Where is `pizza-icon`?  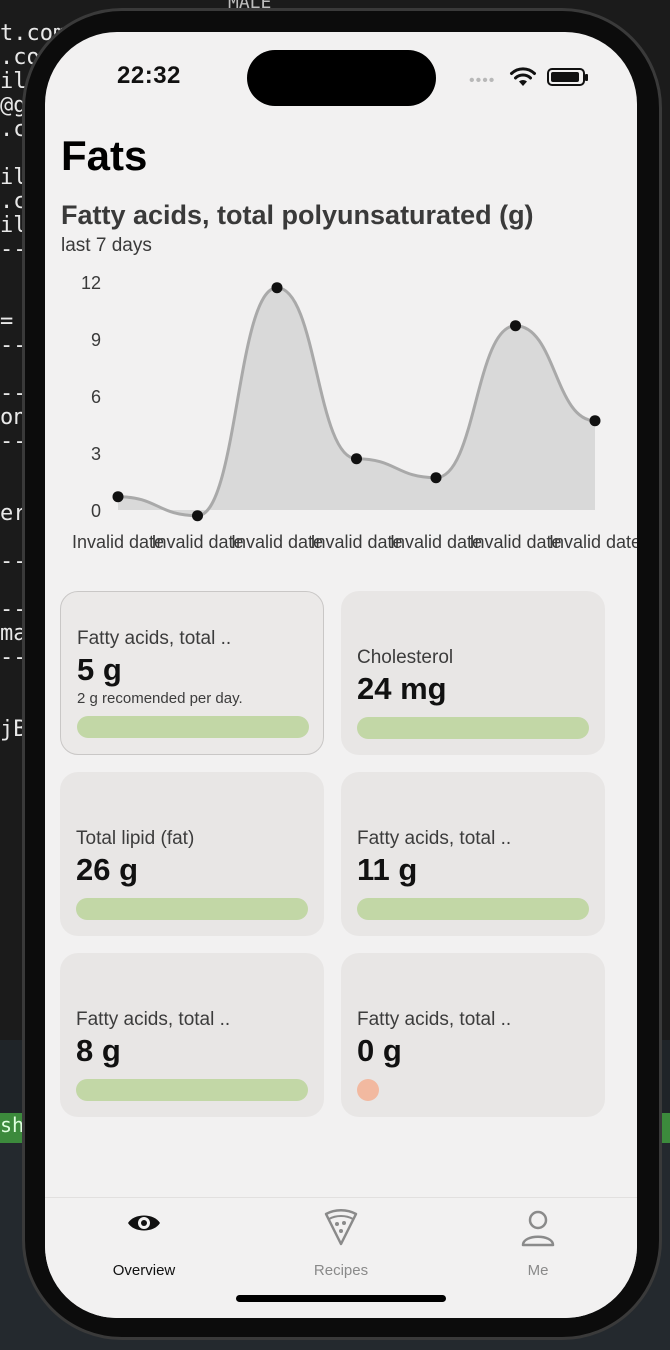 pizza-icon is located at coordinates (341, 1227).